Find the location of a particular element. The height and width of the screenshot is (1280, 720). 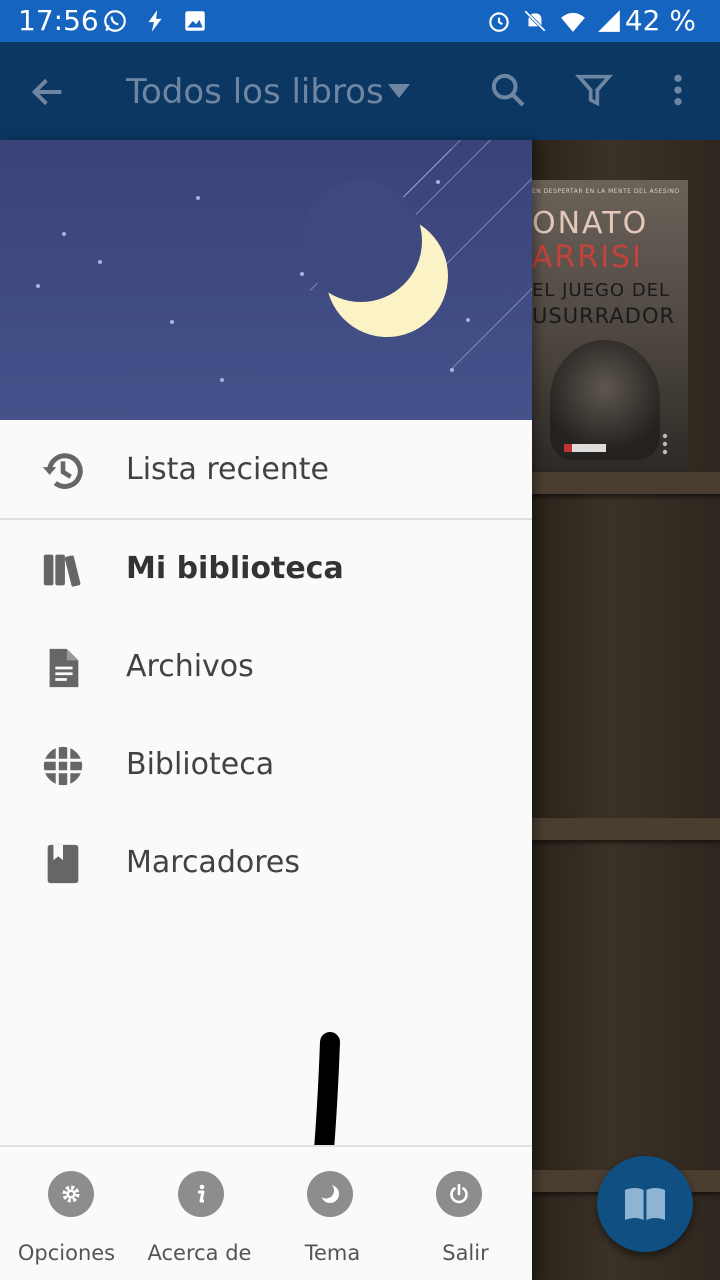

alarm-icon is located at coordinates (499, 22).